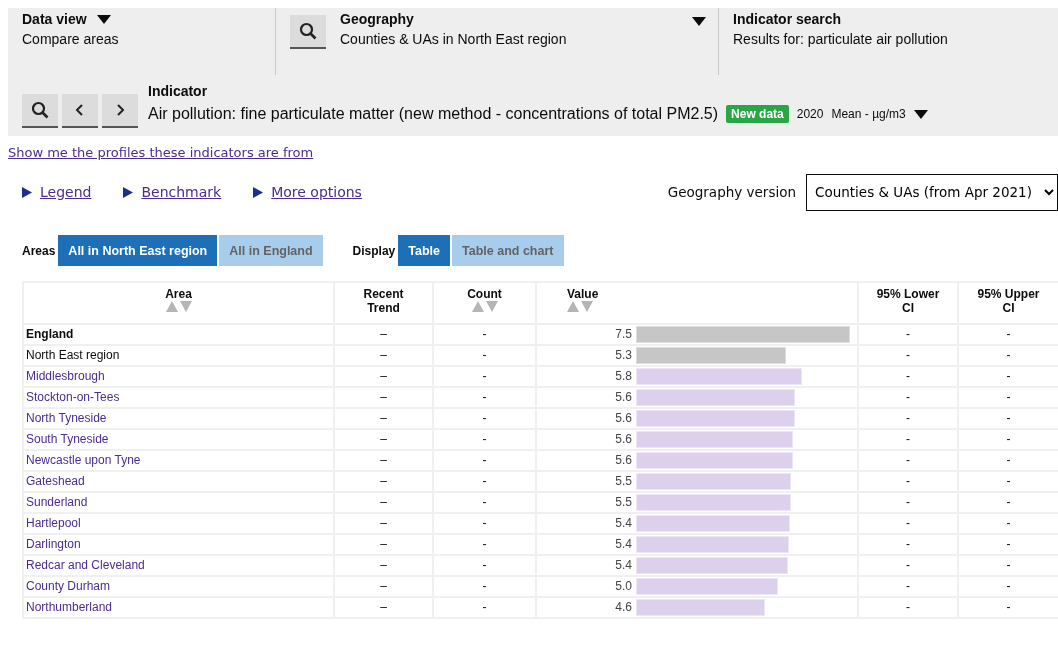 This screenshot has width=1058, height=653. What do you see at coordinates (453, 39) in the screenshot?
I see `geography-value: Counties & UAs in North East region` at bounding box center [453, 39].